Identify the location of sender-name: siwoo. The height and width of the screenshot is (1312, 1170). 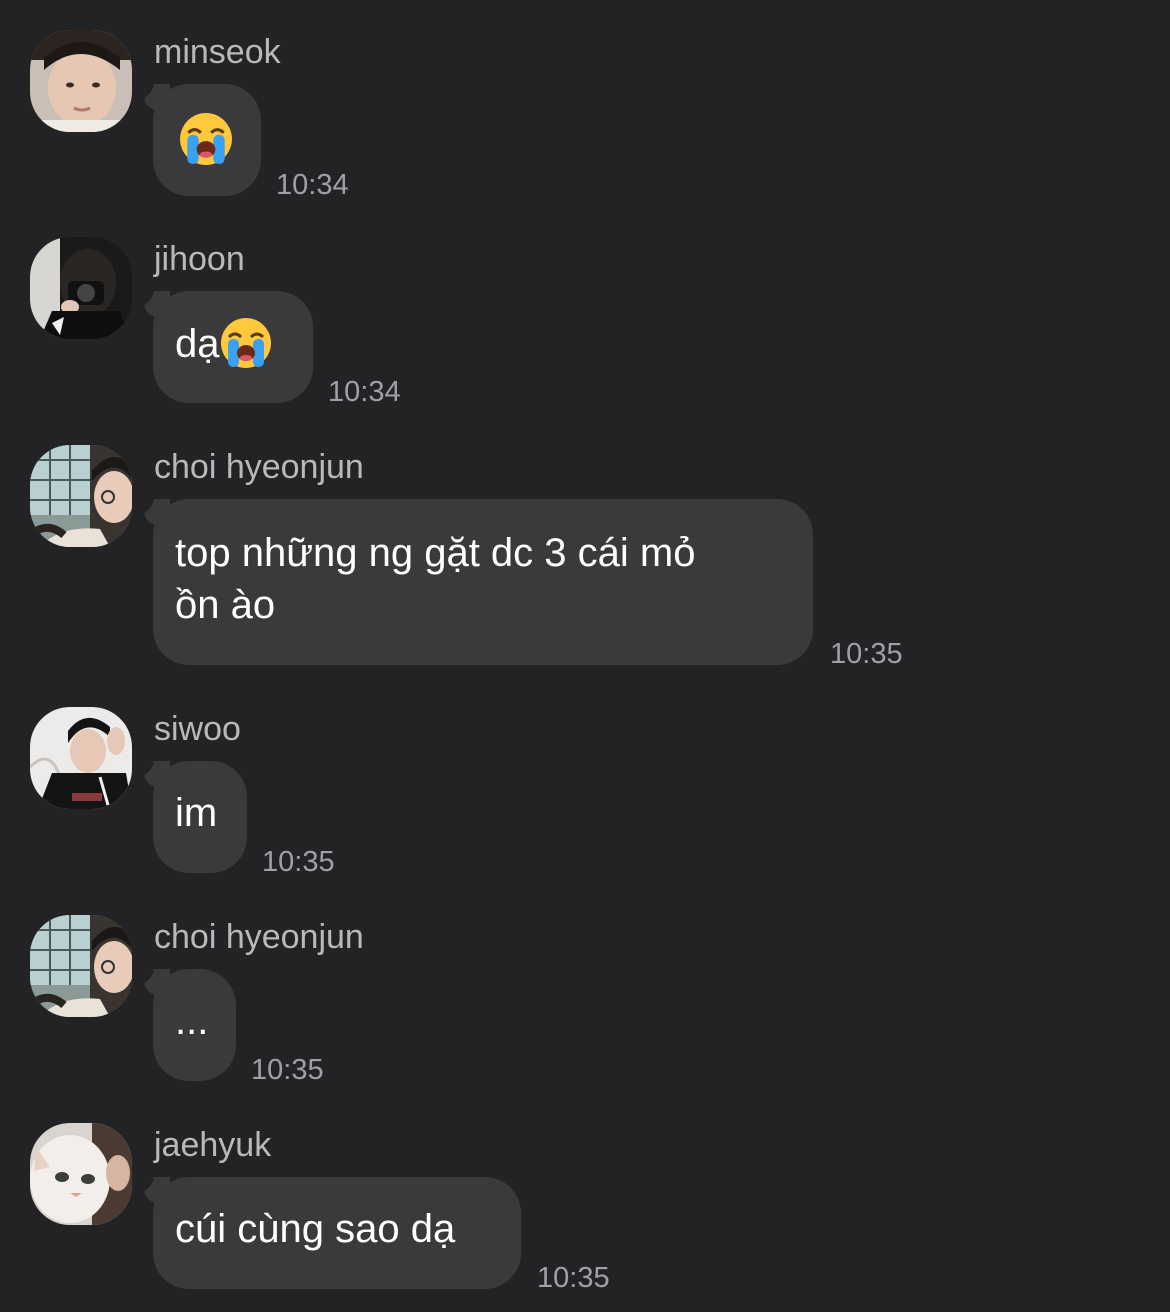
(197, 729).